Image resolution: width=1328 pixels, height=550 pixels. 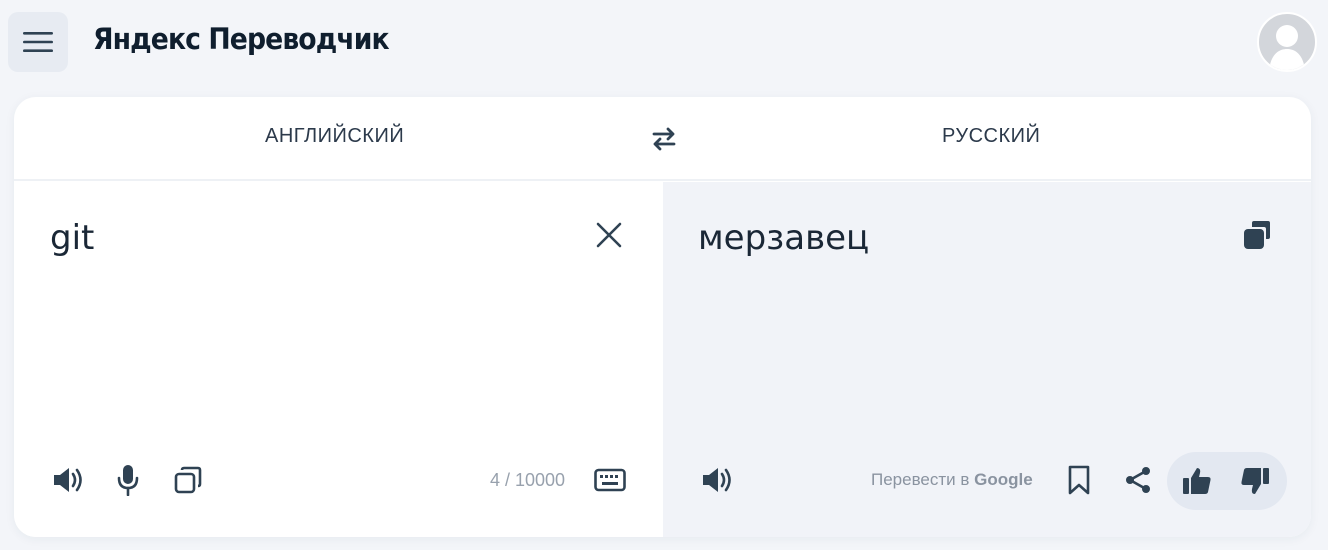 What do you see at coordinates (1003, 479) in the screenshot?
I see `google-brand: Google` at bounding box center [1003, 479].